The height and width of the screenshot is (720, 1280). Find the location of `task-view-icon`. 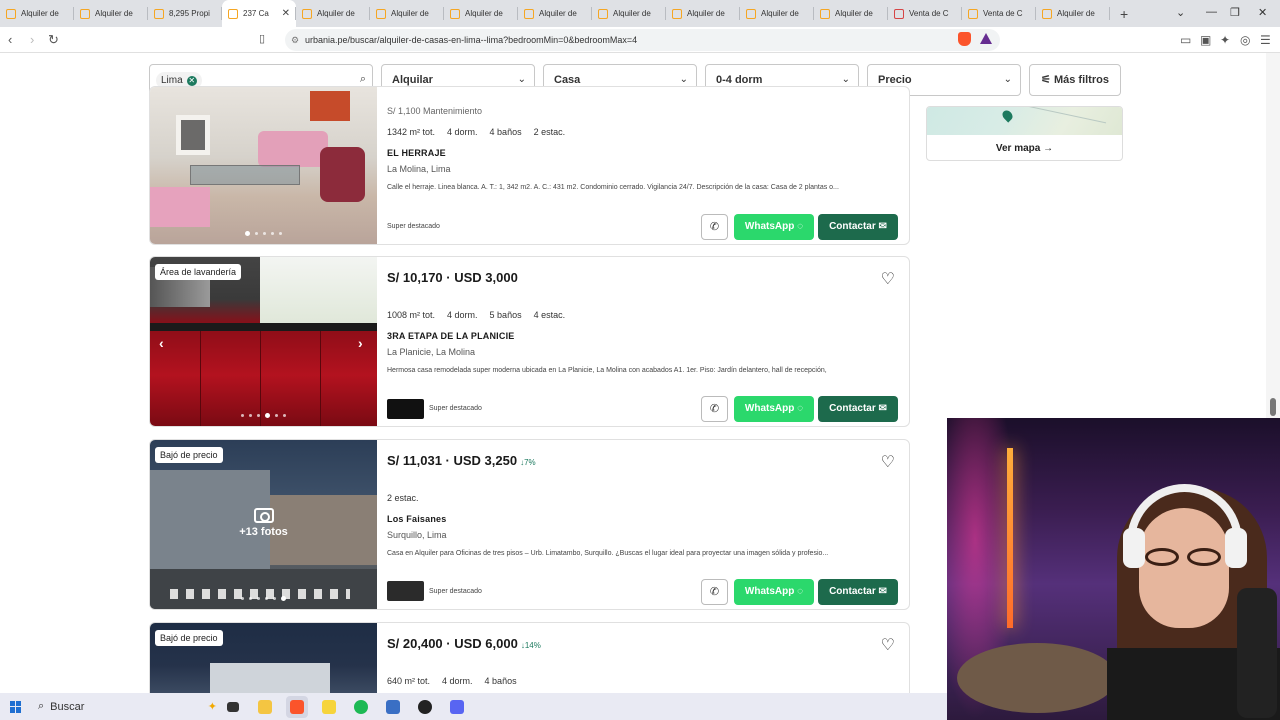

task-view-icon is located at coordinates (233, 707).